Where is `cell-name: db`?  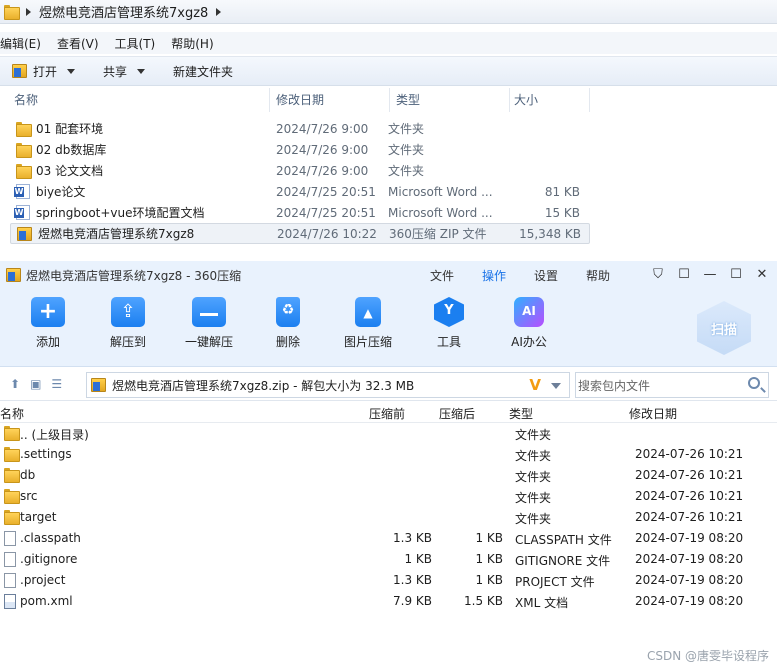 cell-name: db is located at coordinates (28, 475).